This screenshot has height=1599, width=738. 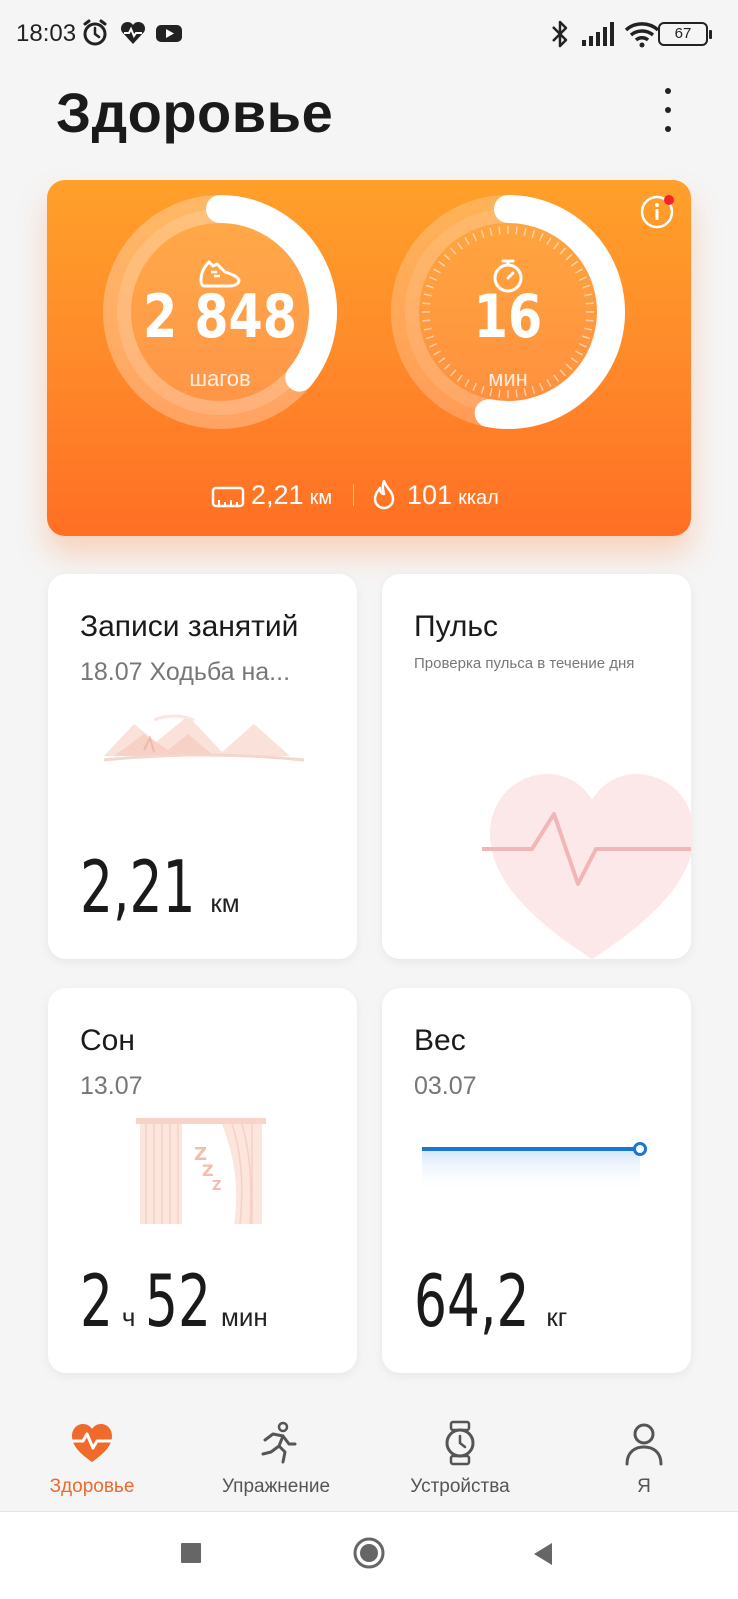 What do you see at coordinates (524, 663) in the screenshot?
I see `heart-rate-subtitle: Проверка пульса в течение дня` at bounding box center [524, 663].